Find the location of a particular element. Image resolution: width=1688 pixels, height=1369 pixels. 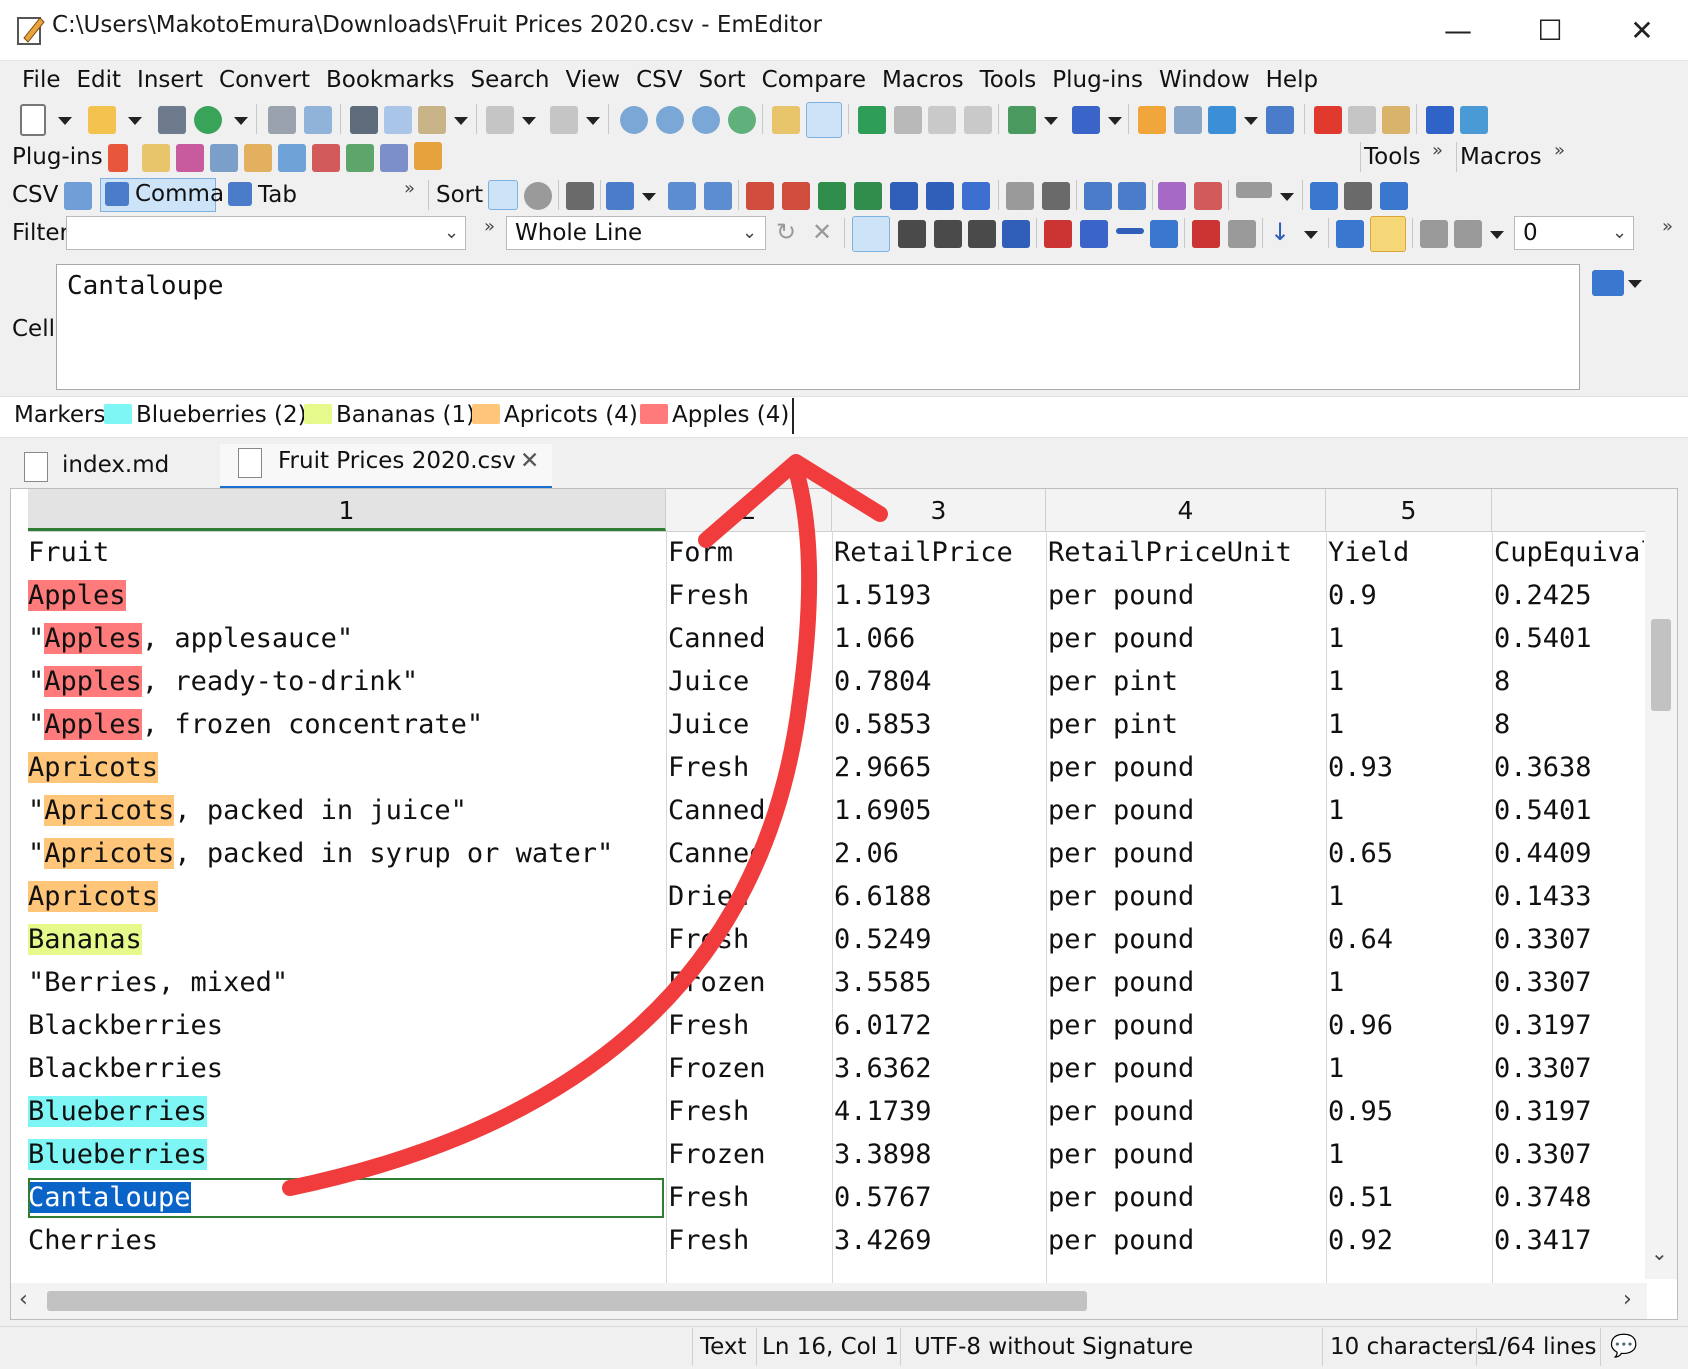

status-encoding: UTF-8 without Signature is located at coordinates (1053, 1347).